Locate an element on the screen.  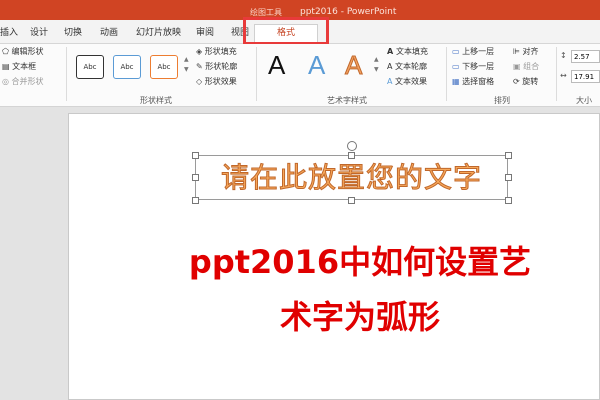
size-group-label: 大小 is located at coordinates (584, 100).